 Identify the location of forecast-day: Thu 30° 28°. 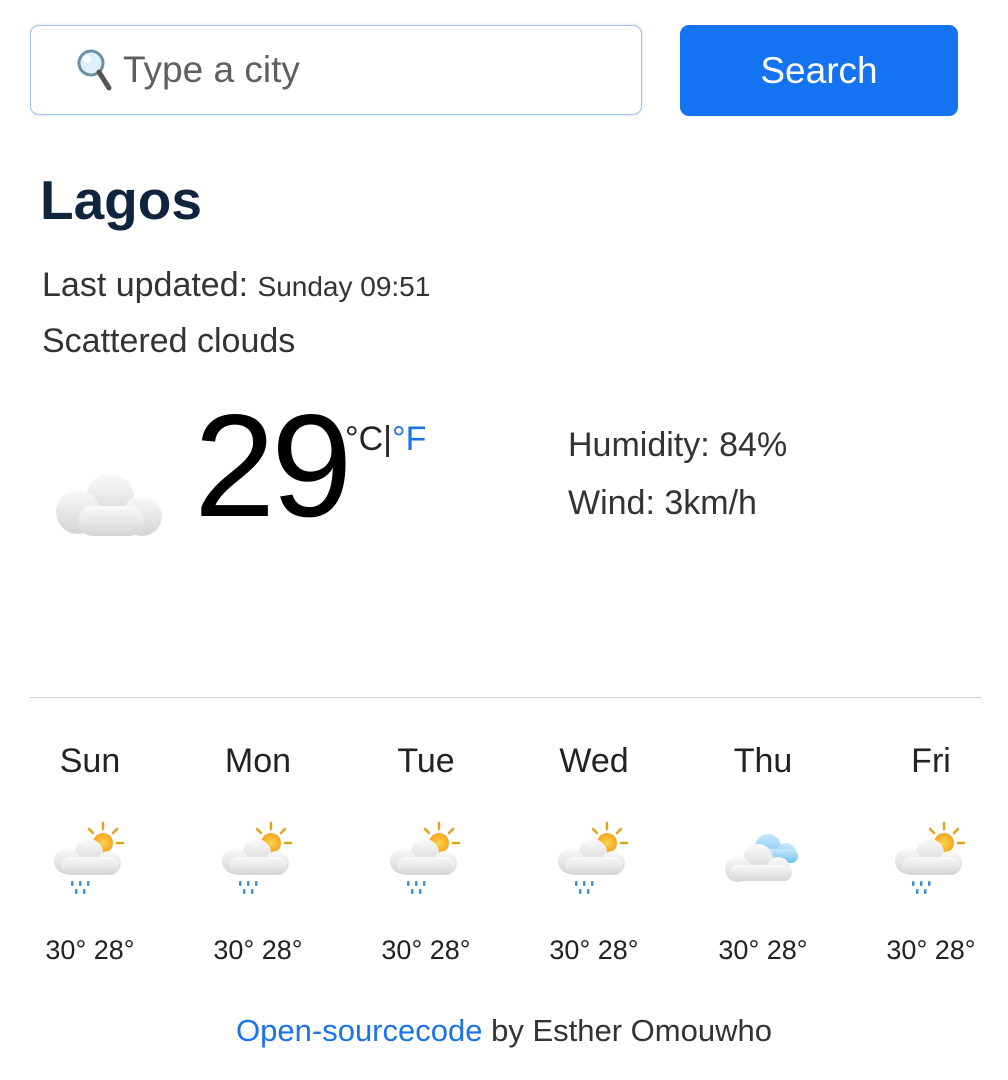
(763, 854).